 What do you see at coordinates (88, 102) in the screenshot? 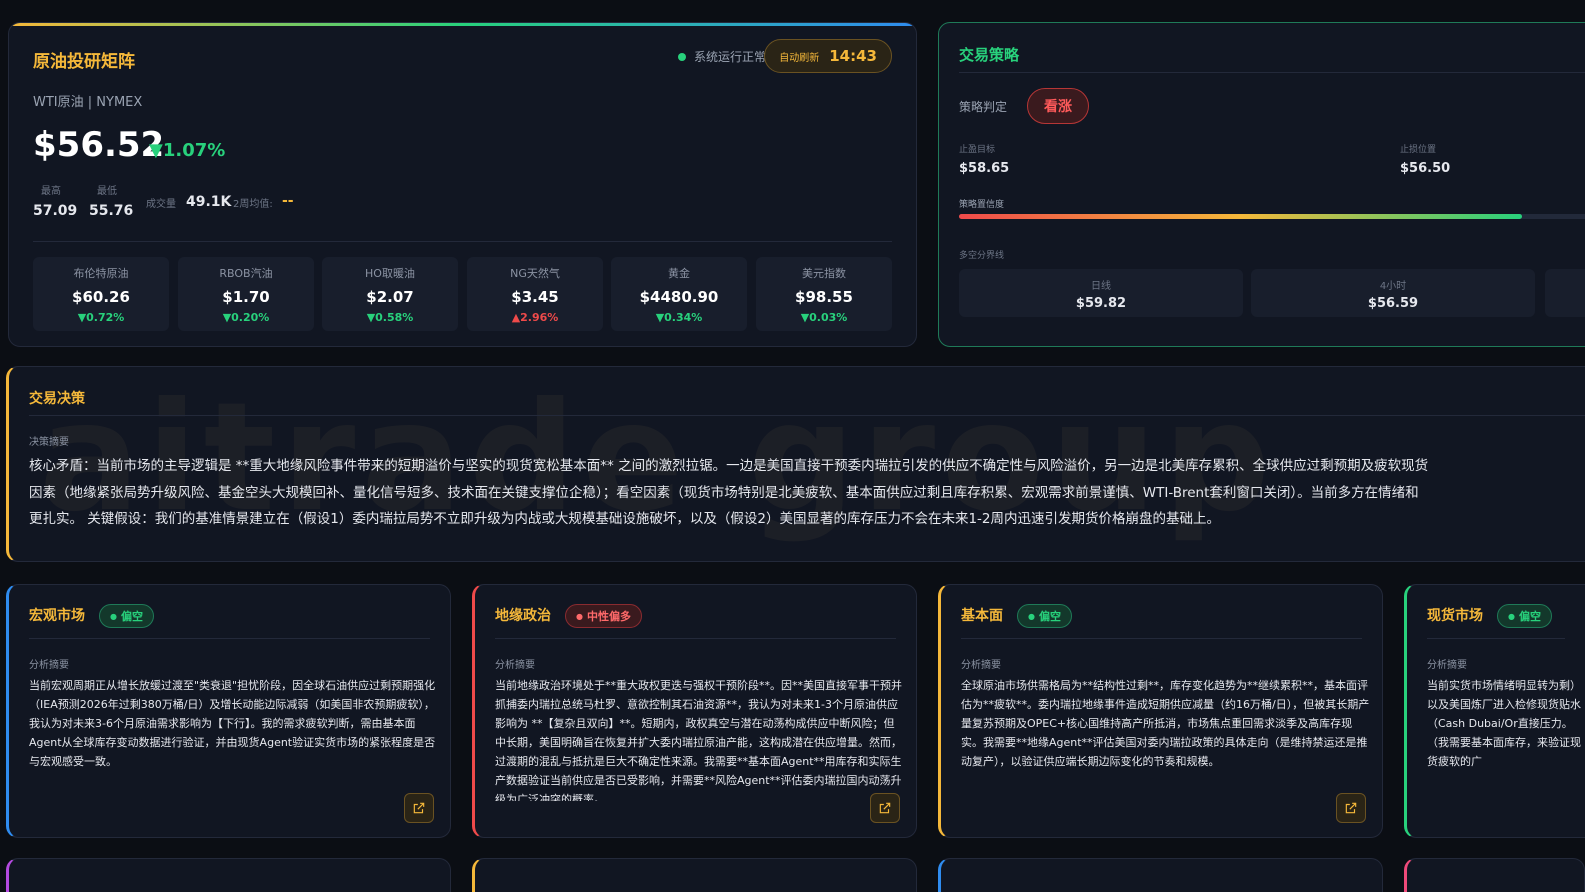
I see `instrument-subtitle: WTI原油 | NYMEX` at bounding box center [88, 102].